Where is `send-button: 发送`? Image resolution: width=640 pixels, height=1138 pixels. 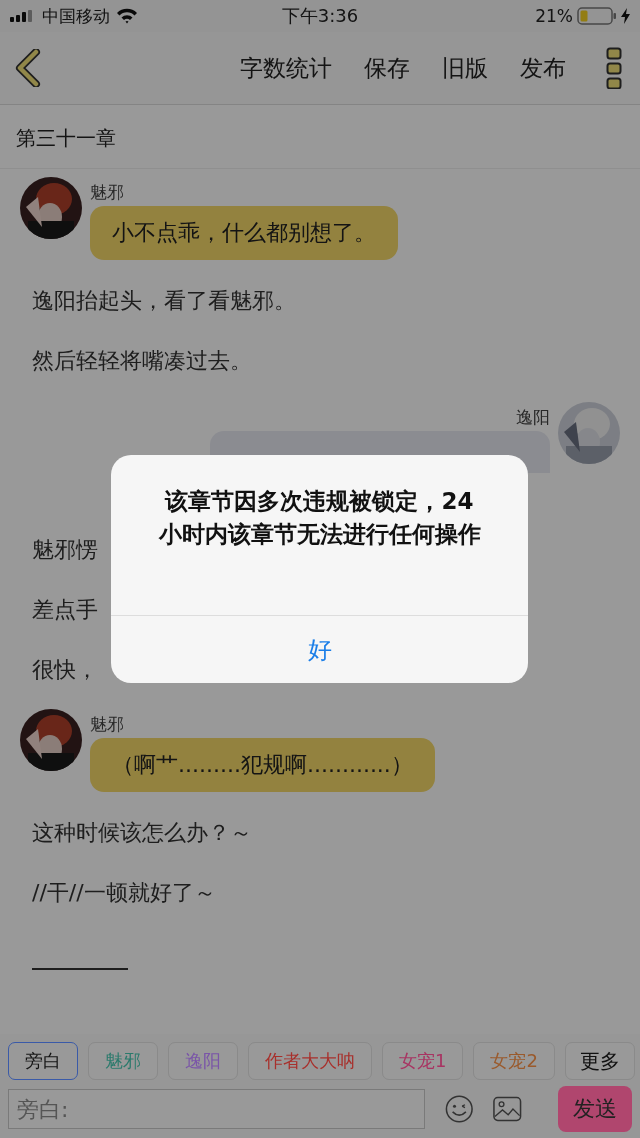
send-button: 发送 is located at coordinates (594, 1109).